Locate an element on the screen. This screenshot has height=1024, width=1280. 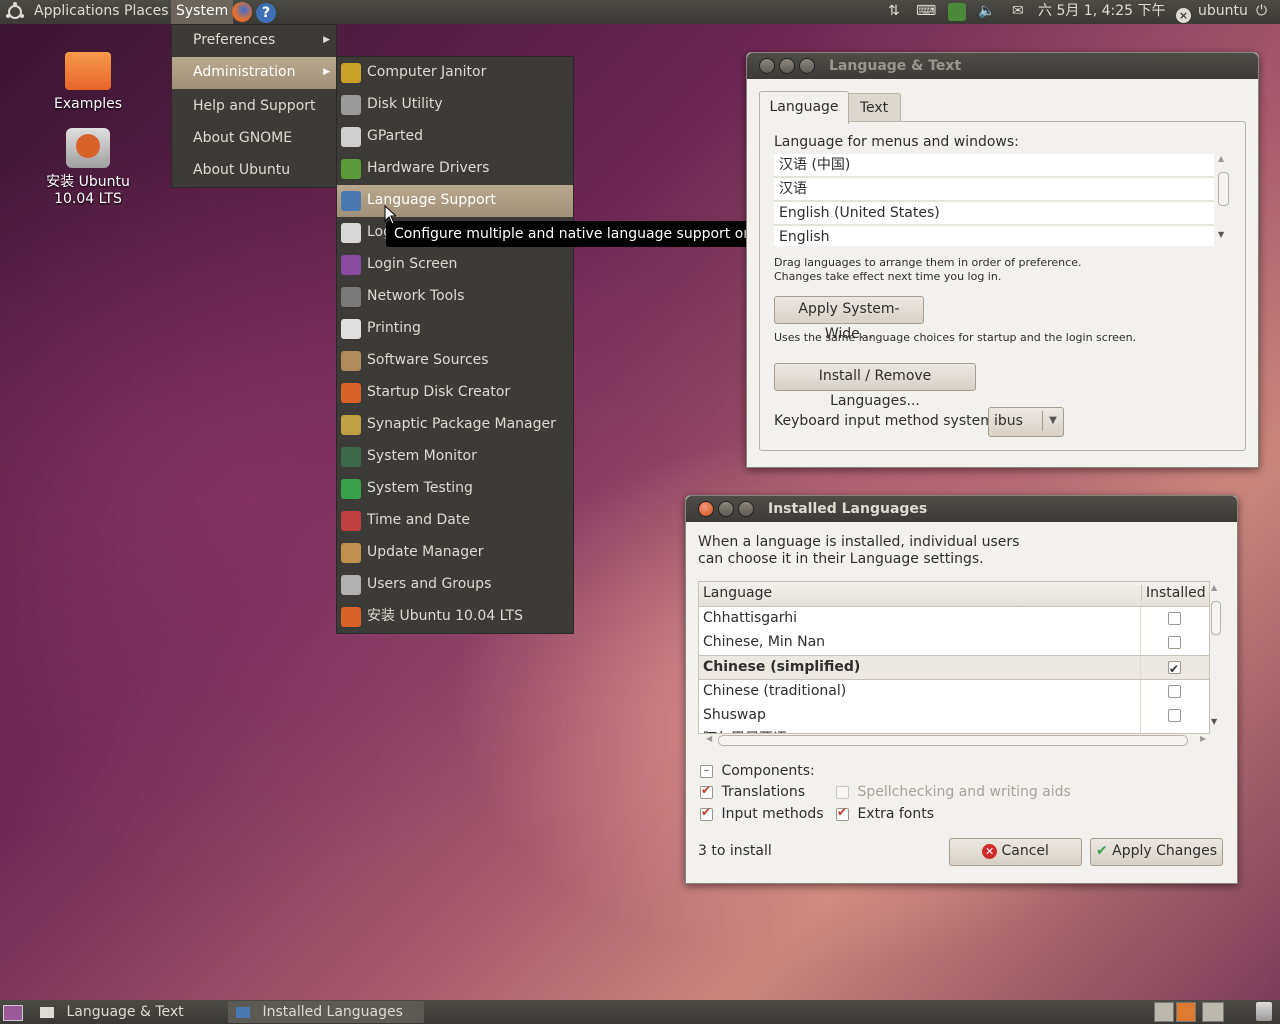
update-notifier-icon is located at coordinates (957, 15).